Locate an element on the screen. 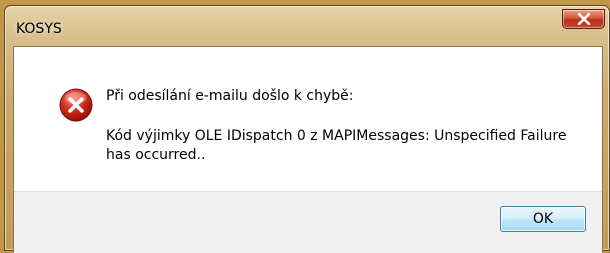 The height and width of the screenshot is (253, 610). ok-button: OK is located at coordinates (543, 219).